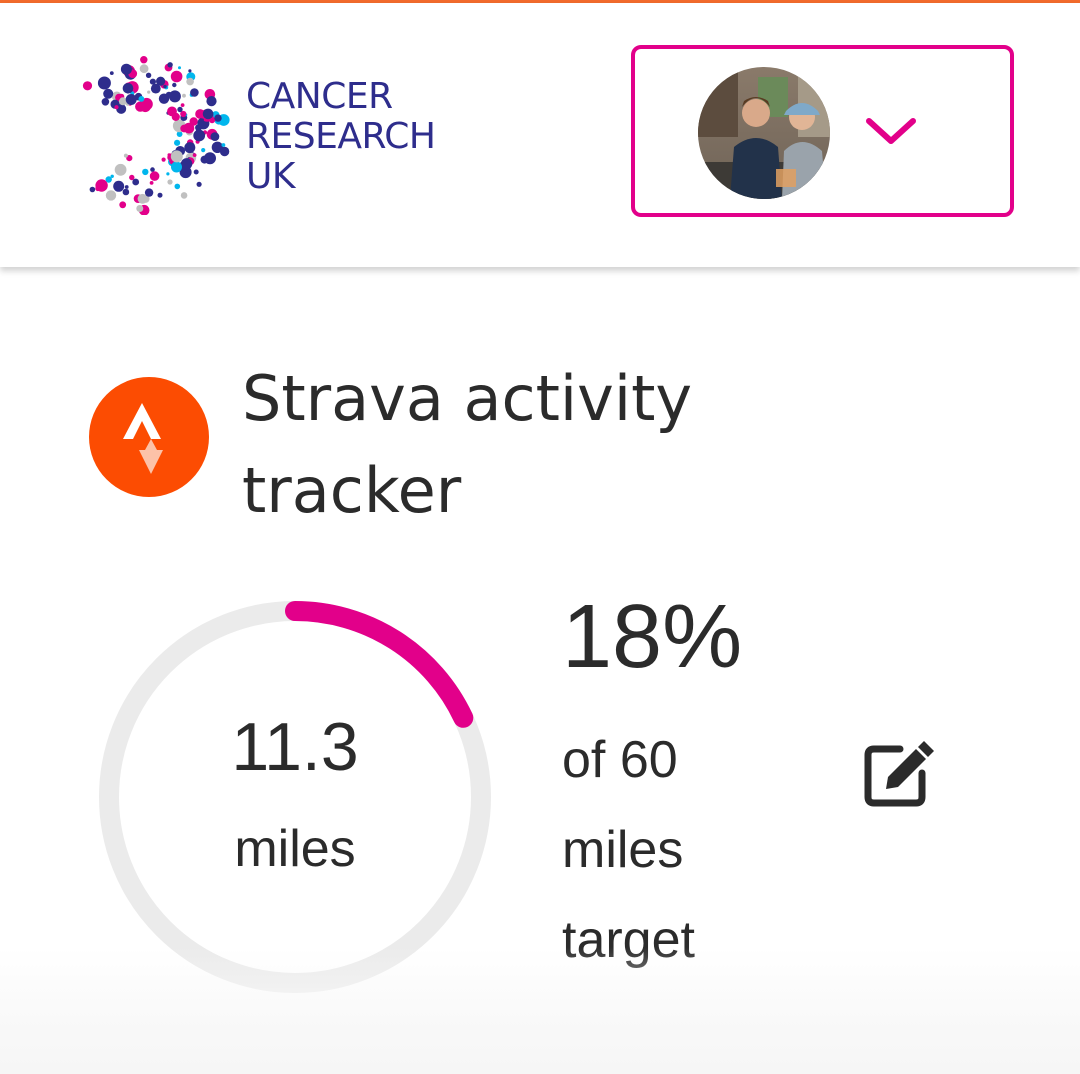 This screenshot has height=1074, width=1080. Describe the element at coordinates (891, 131) in the screenshot. I see `chevron-down-icon` at that location.